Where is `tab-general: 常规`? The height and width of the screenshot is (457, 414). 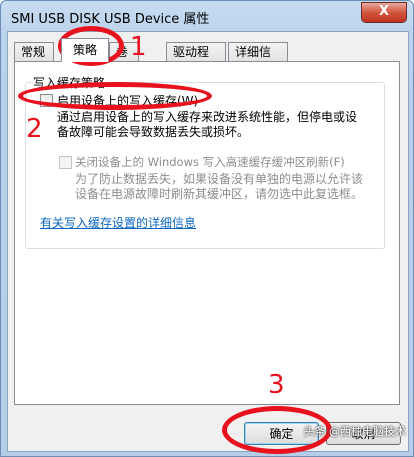
tab-general: 常规 is located at coordinates (34, 51).